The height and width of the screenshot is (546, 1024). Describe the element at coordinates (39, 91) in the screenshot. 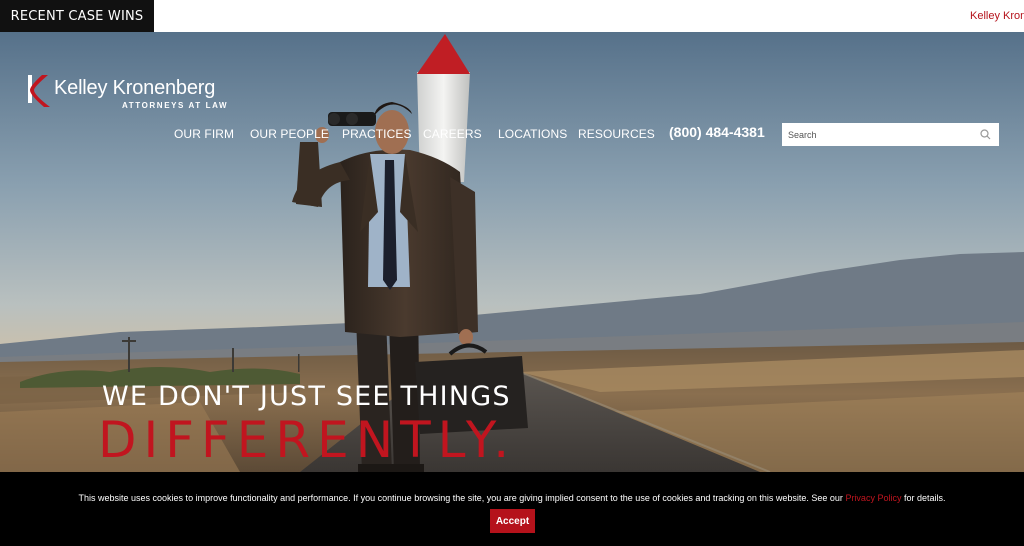

I see `kelley-k-logo-icon` at that location.